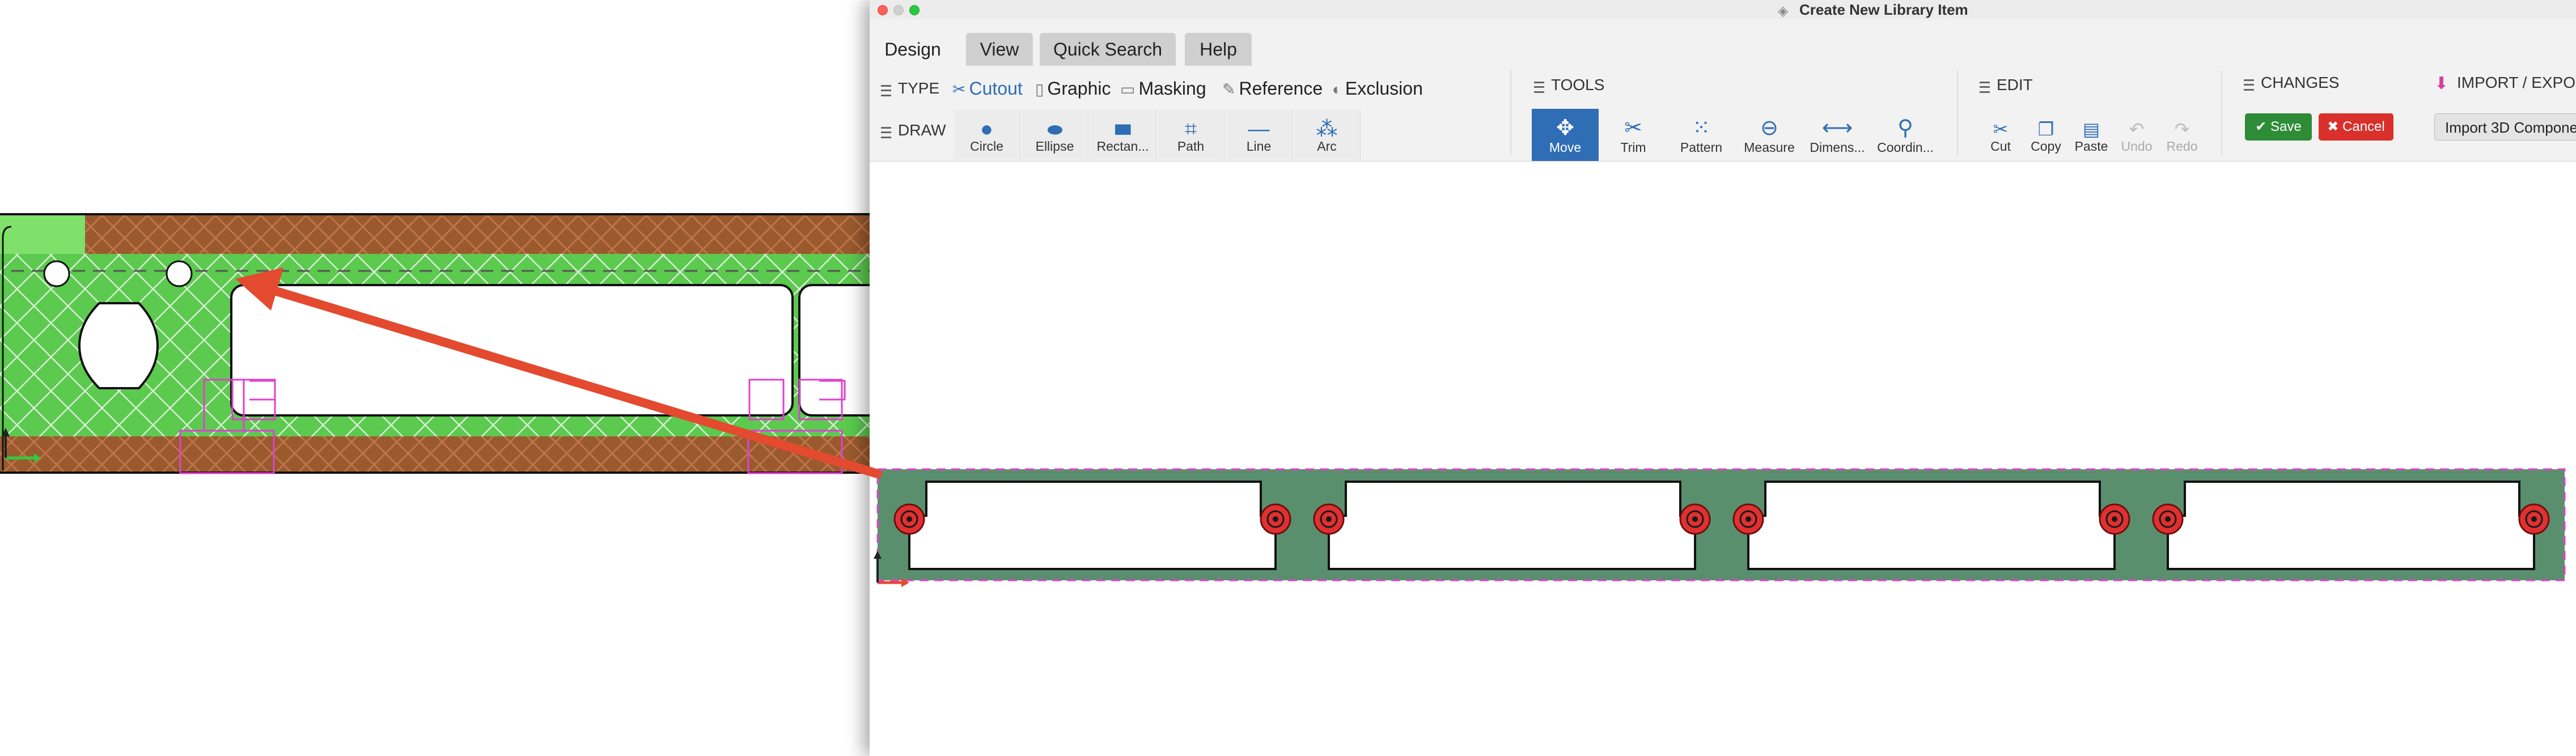  What do you see at coordinates (1723, 527) in the screenshot?
I see `design-panel-drawing` at bounding box center [1723, 527].